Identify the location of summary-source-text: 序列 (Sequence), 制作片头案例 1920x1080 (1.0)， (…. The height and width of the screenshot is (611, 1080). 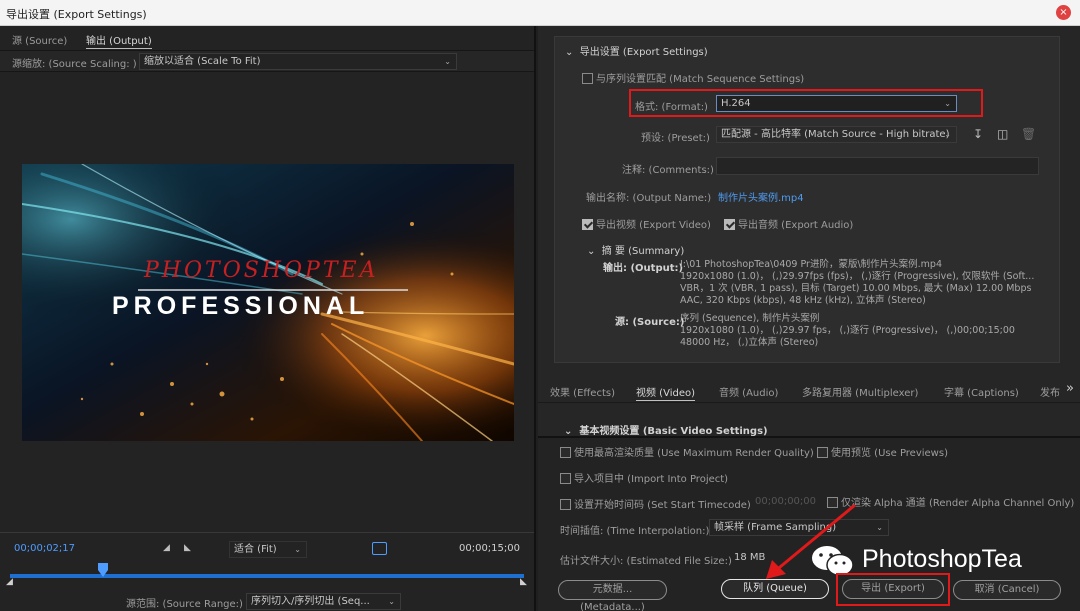
(847, 330).